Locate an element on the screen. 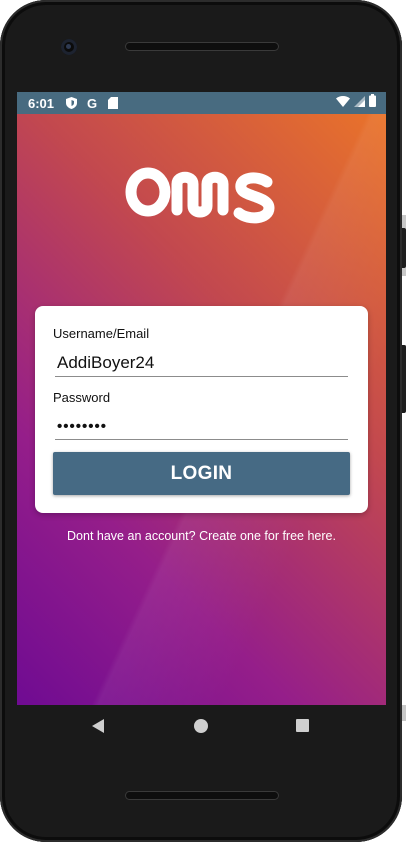 The width and height of the screenshot is (406, 845). power-button is located at coordinates (404, 248).